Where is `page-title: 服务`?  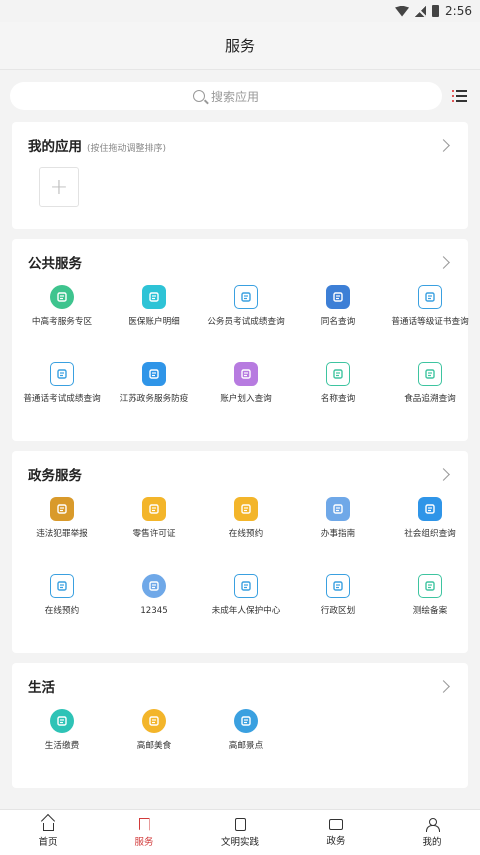
page-title: 服务 is located at coordinates (239, 46).